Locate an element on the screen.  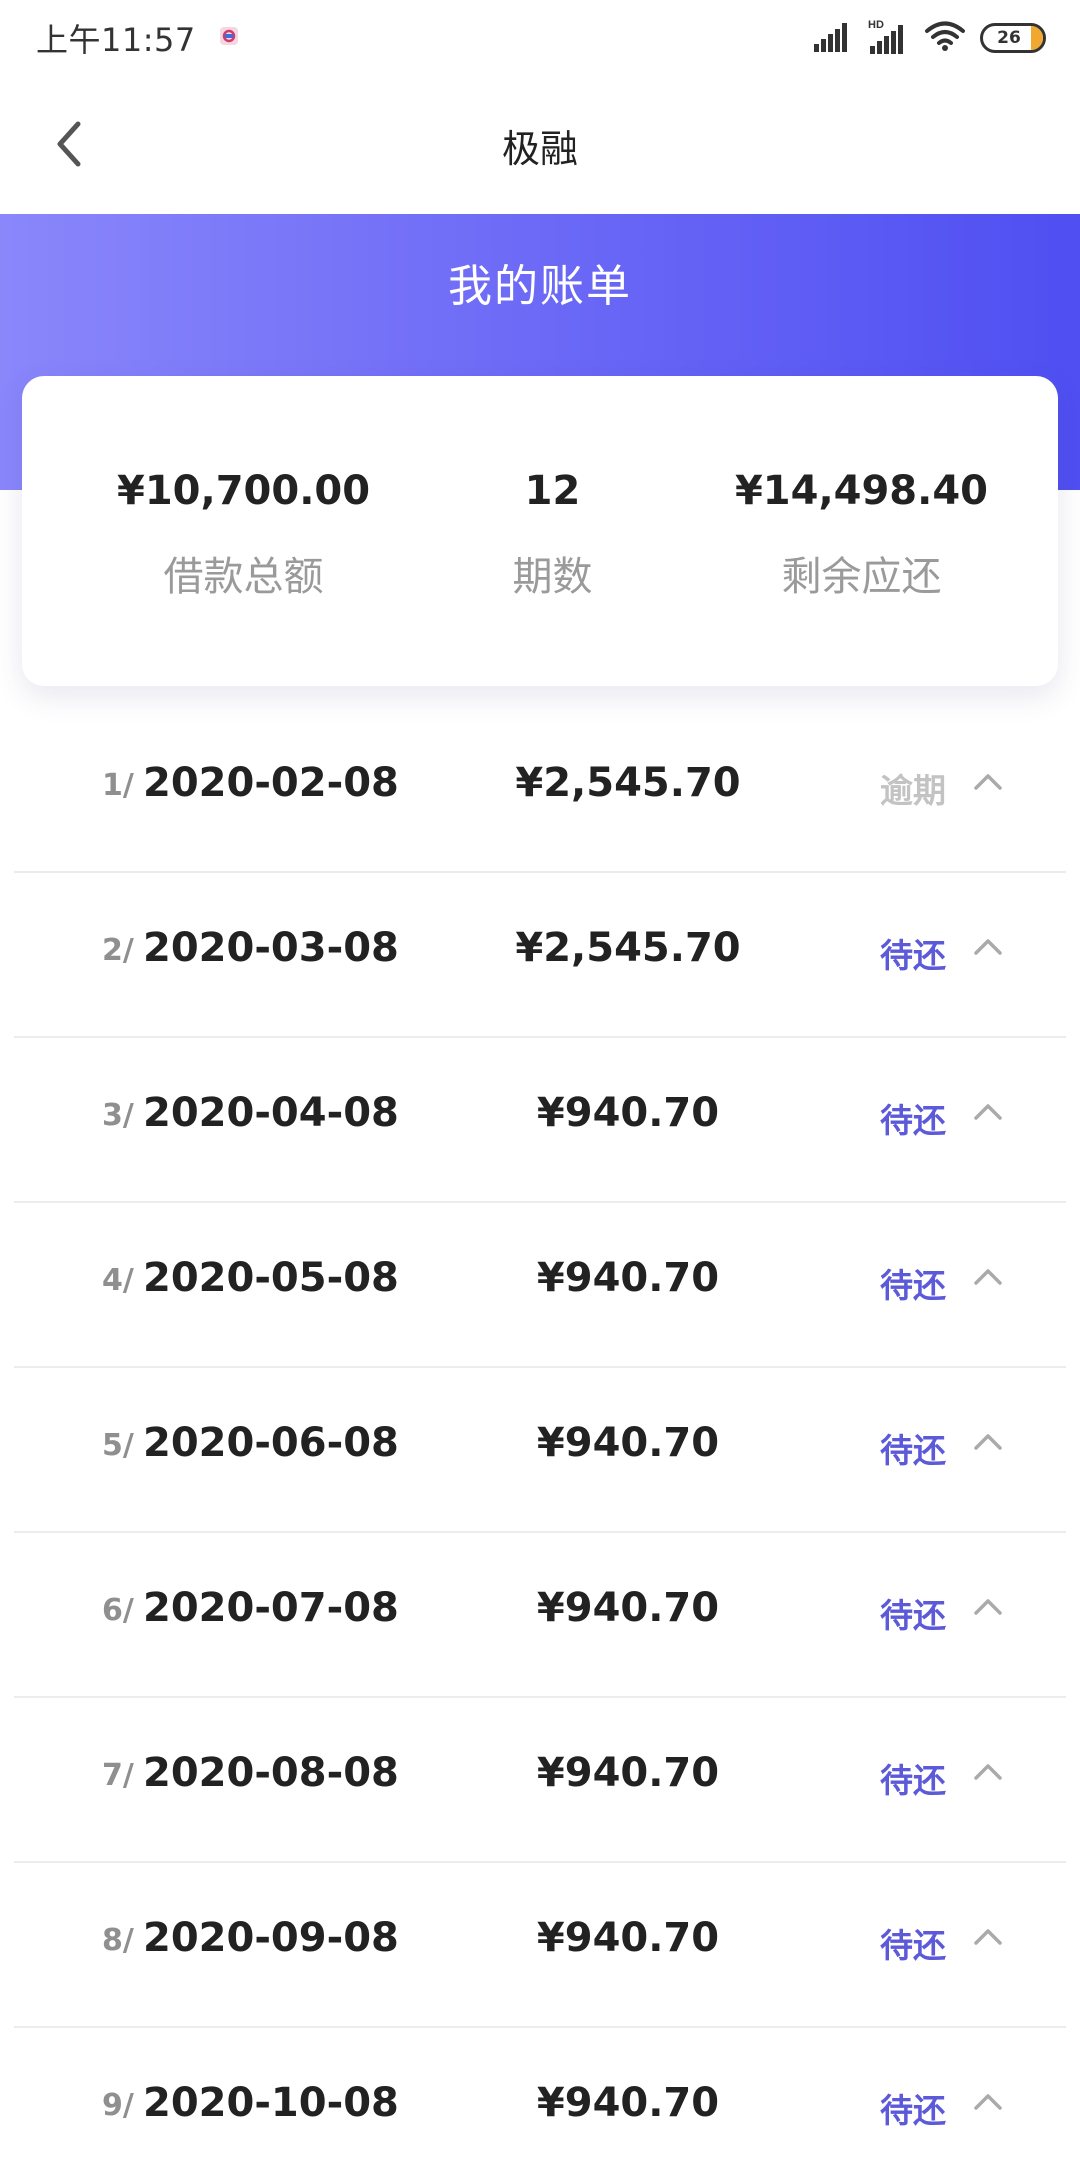
svg-text: HD is located at coordinates (876, 25).